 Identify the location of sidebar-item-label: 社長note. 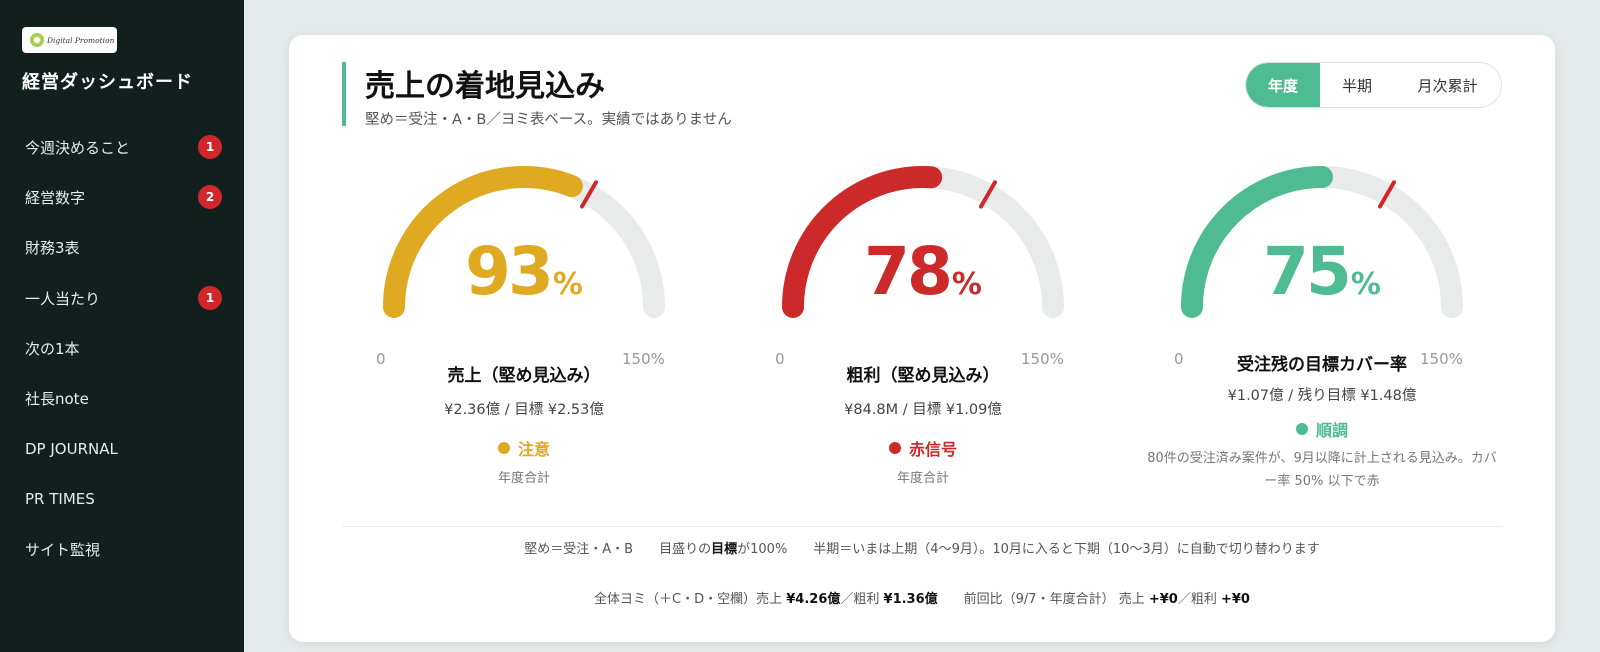
(57, 399).